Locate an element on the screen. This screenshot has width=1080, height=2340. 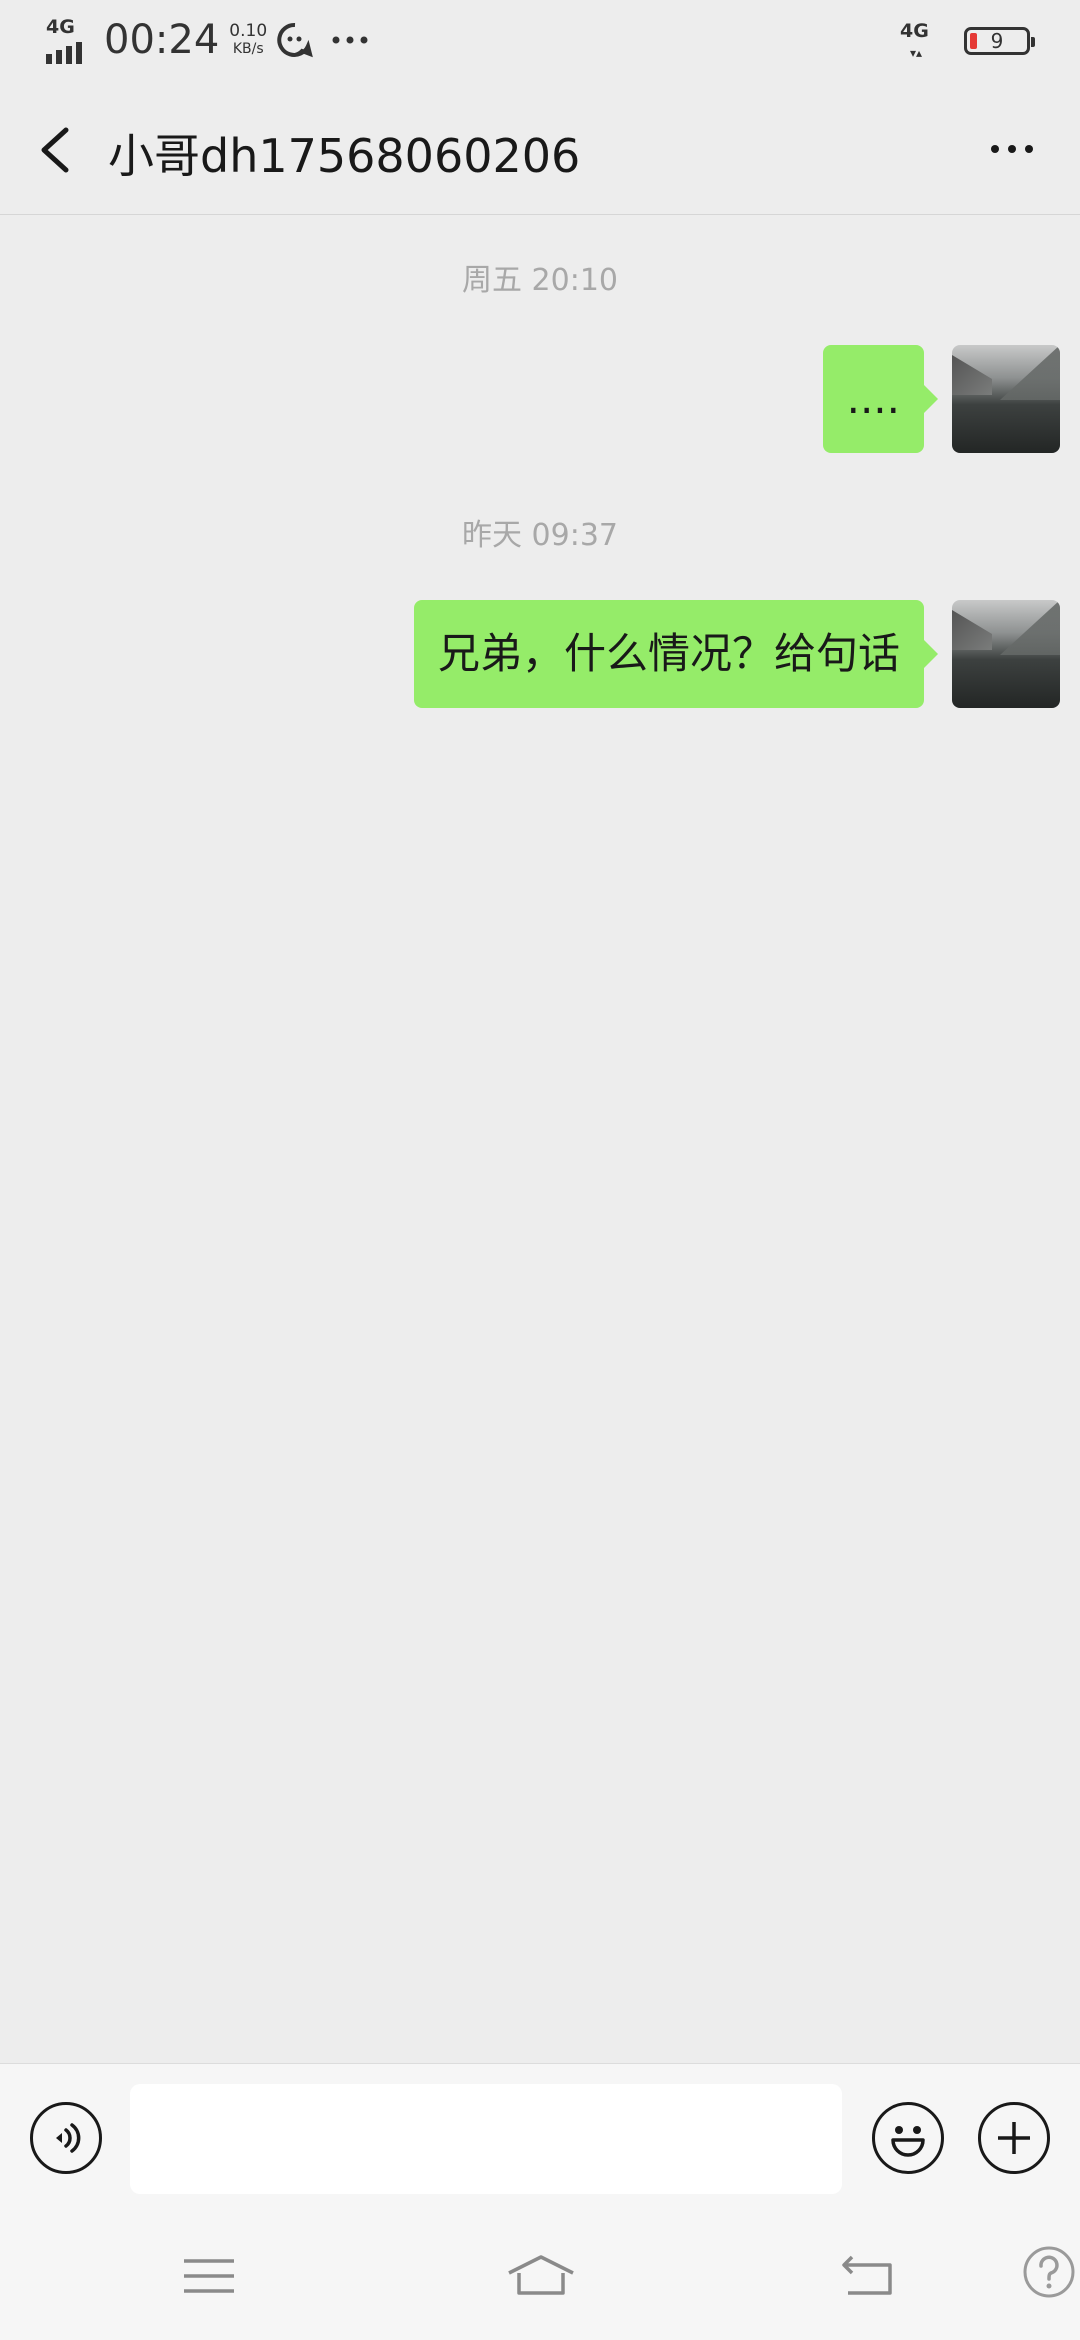
battery-level: 9 is located at coordinates (997, 41).